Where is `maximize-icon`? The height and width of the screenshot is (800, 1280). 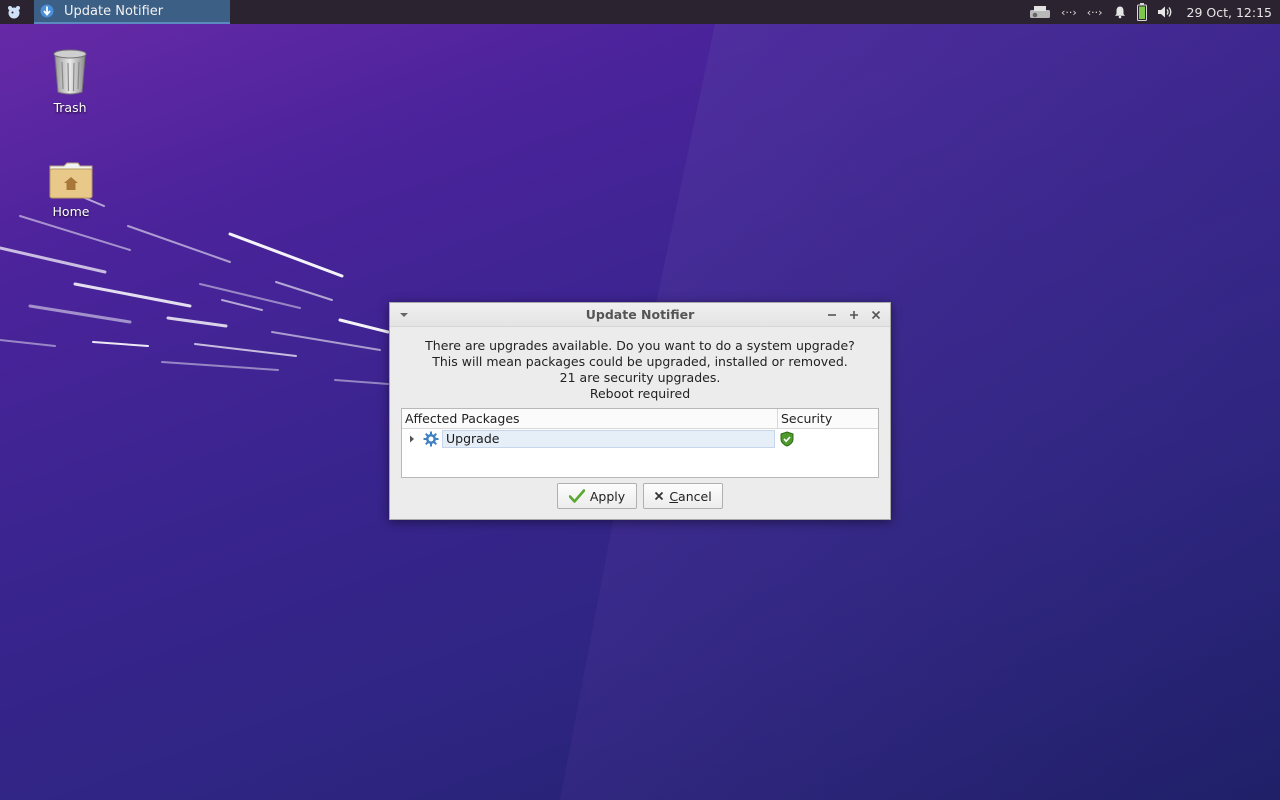
maximize-icon is located at coordinates (854, 315).